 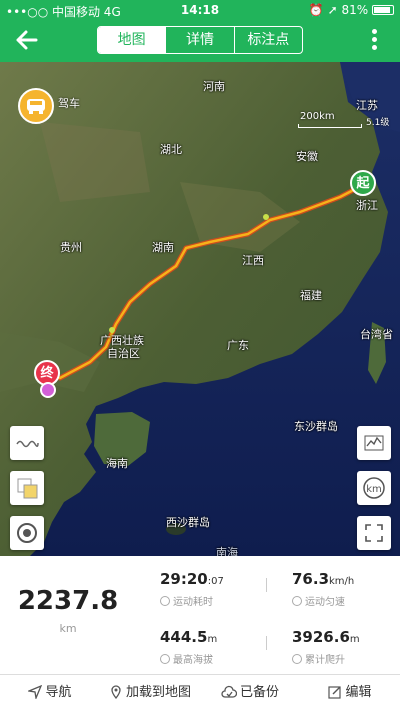 I want to click on backup-label: 已备份, so click(x=259, y=692).